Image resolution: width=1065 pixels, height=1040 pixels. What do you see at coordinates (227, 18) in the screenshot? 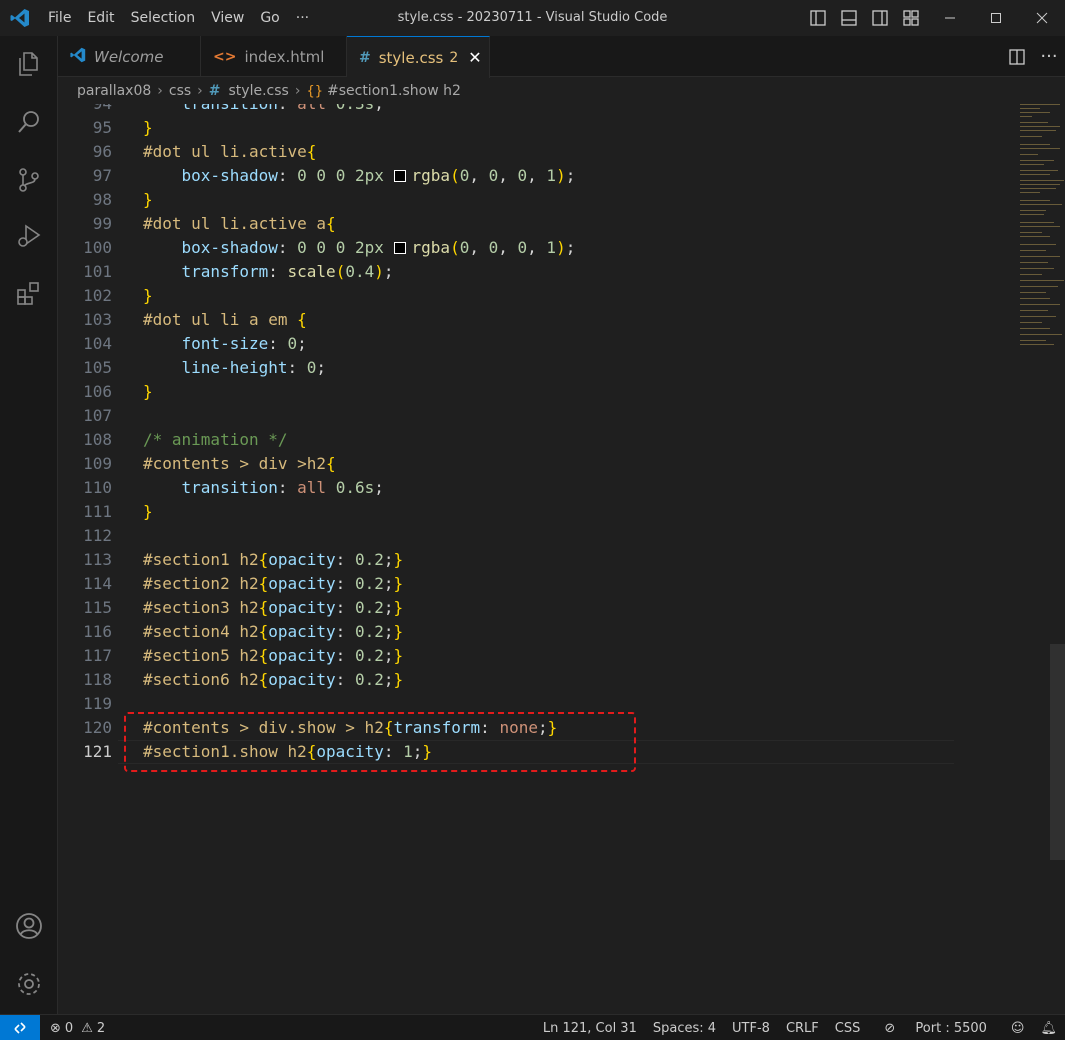
I see `menu-view: View` at bounding box center [227, 18].